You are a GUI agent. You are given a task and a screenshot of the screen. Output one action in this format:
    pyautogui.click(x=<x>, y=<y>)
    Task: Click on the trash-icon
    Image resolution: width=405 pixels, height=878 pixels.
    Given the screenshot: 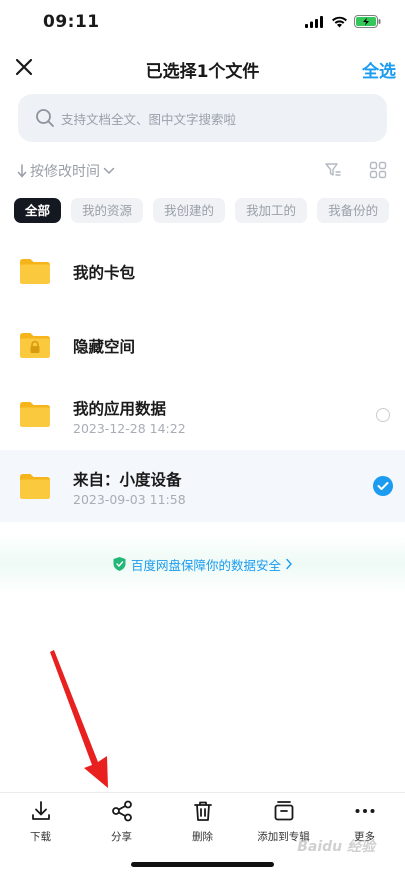 What is the action you would take?
    pyautogui.click(x=202, y=811)
    